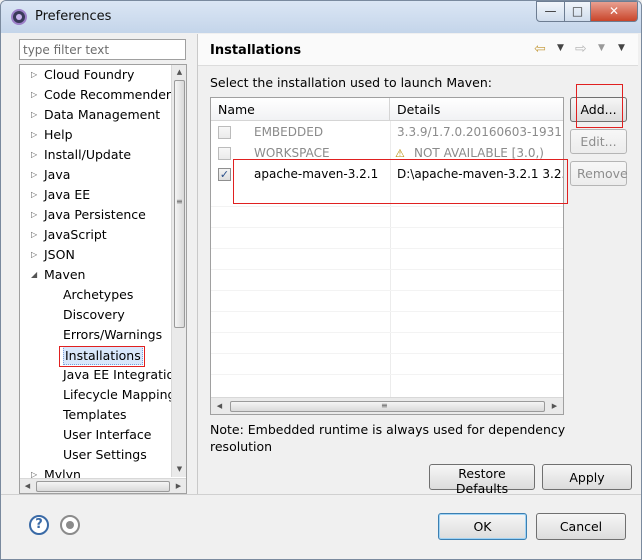 The height and width of the screenshot is (560, 642). Describe the element at coordinates (101, 375) in the screenshot. I see `tree-item-java-ee-integration: Java EE Integration` at that location.